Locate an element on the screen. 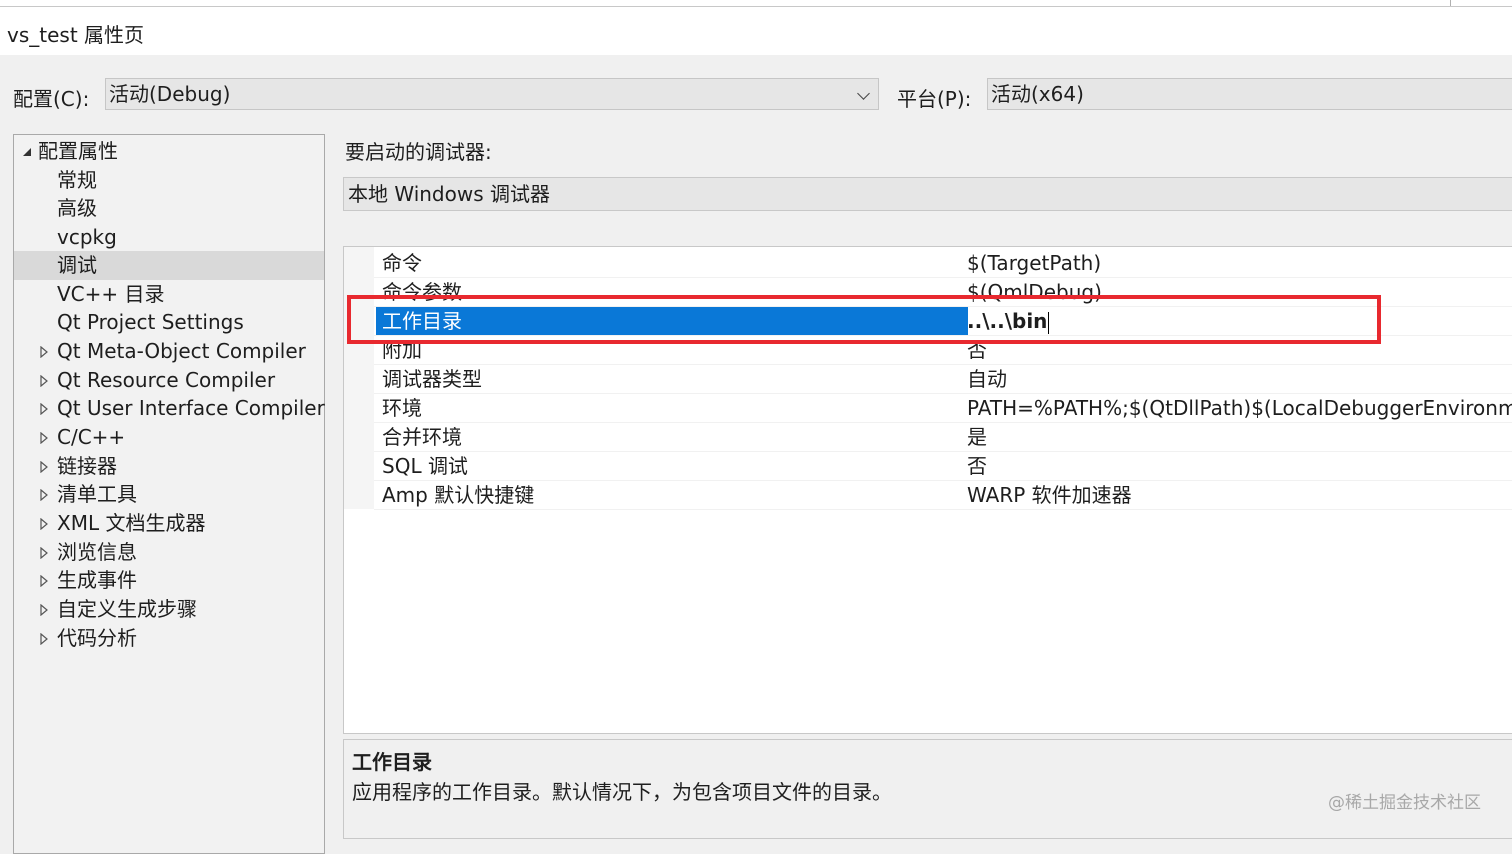  tree-item-advanced: 高级 is located at coordinates (169, 208).